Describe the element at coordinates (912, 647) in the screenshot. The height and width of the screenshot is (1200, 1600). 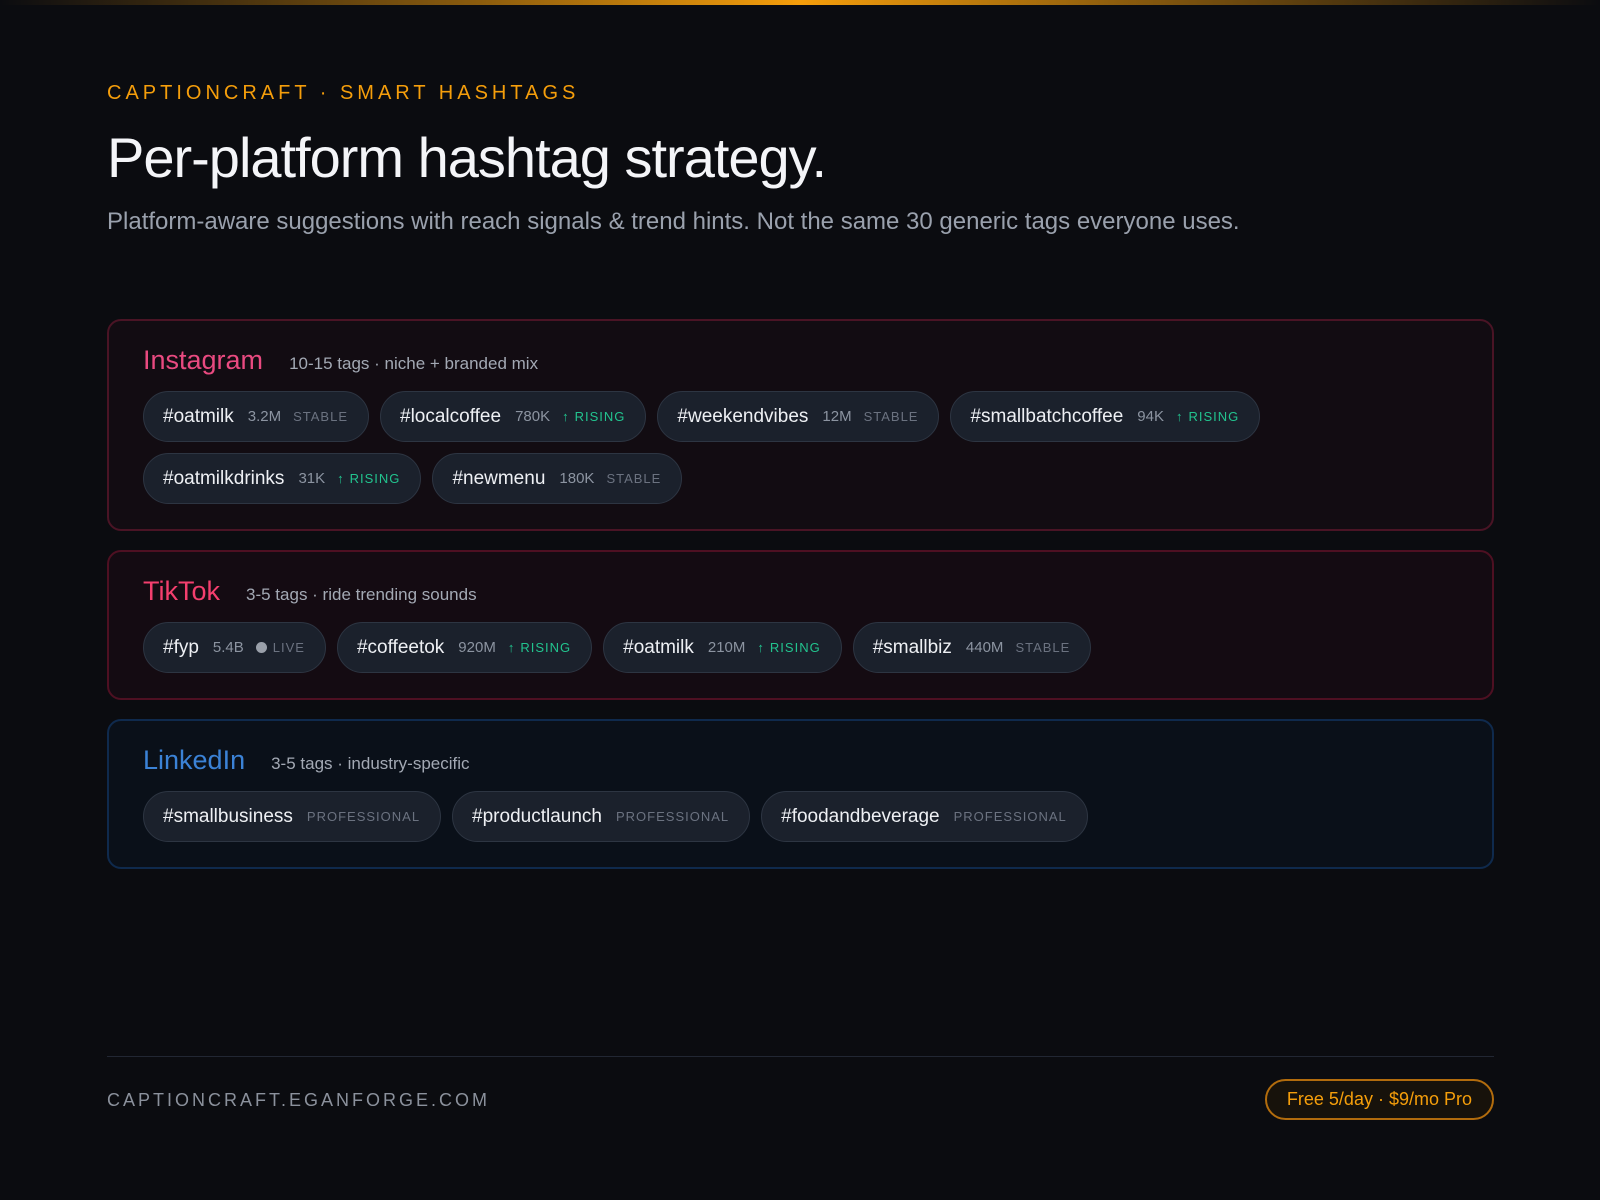
I see `hashtag-label: #smallbiz` at that location.